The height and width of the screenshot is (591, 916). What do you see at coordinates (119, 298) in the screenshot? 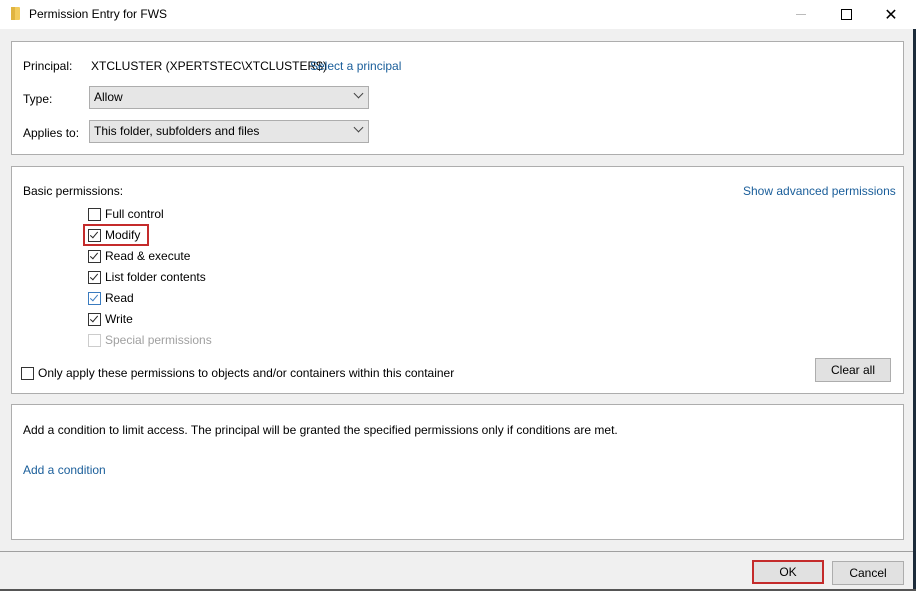
I see `permission-label: Read` at bounding box center [119, 298].